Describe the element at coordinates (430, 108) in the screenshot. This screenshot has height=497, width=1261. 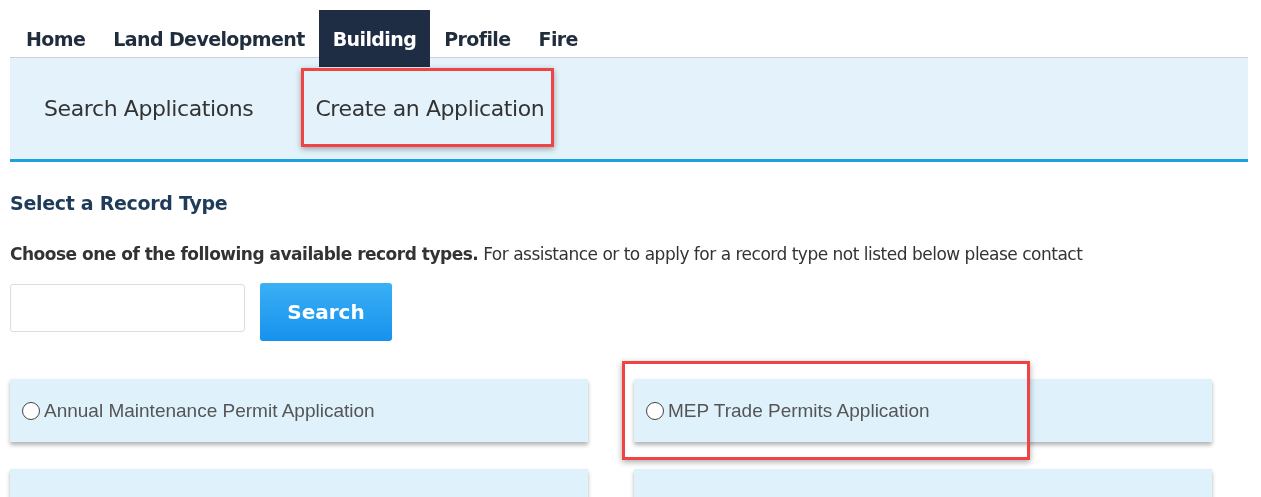
I see `subnav-link: Create an Application` at that location.